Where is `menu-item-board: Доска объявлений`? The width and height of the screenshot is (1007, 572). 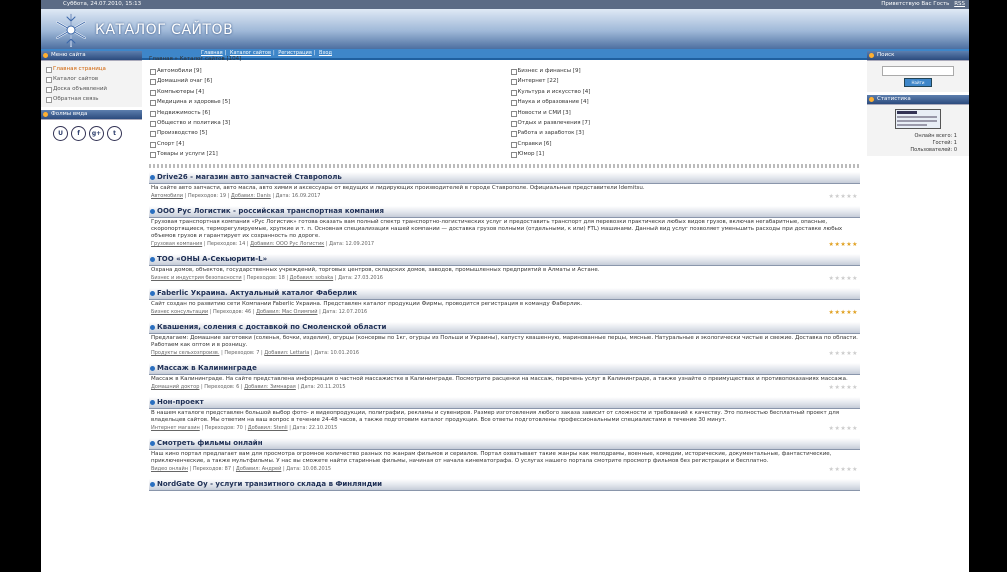 menu-item-board: Доска объявлений is located at coordinates (91, 89).